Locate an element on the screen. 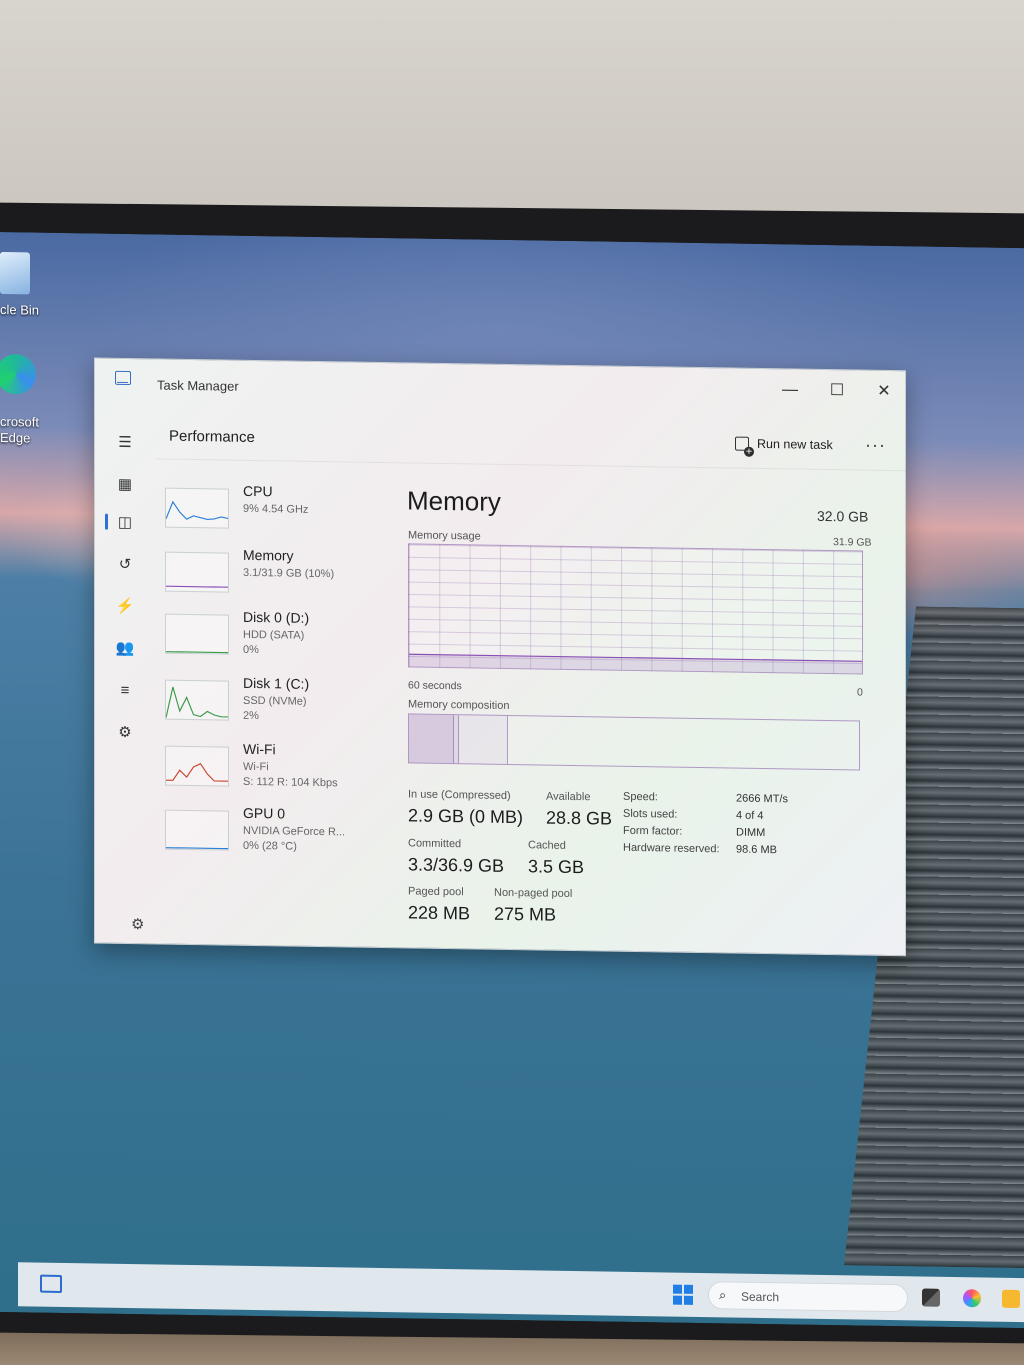 The image size is (1024, 1365). minimize-button: — is located at coordinates (790, 390).